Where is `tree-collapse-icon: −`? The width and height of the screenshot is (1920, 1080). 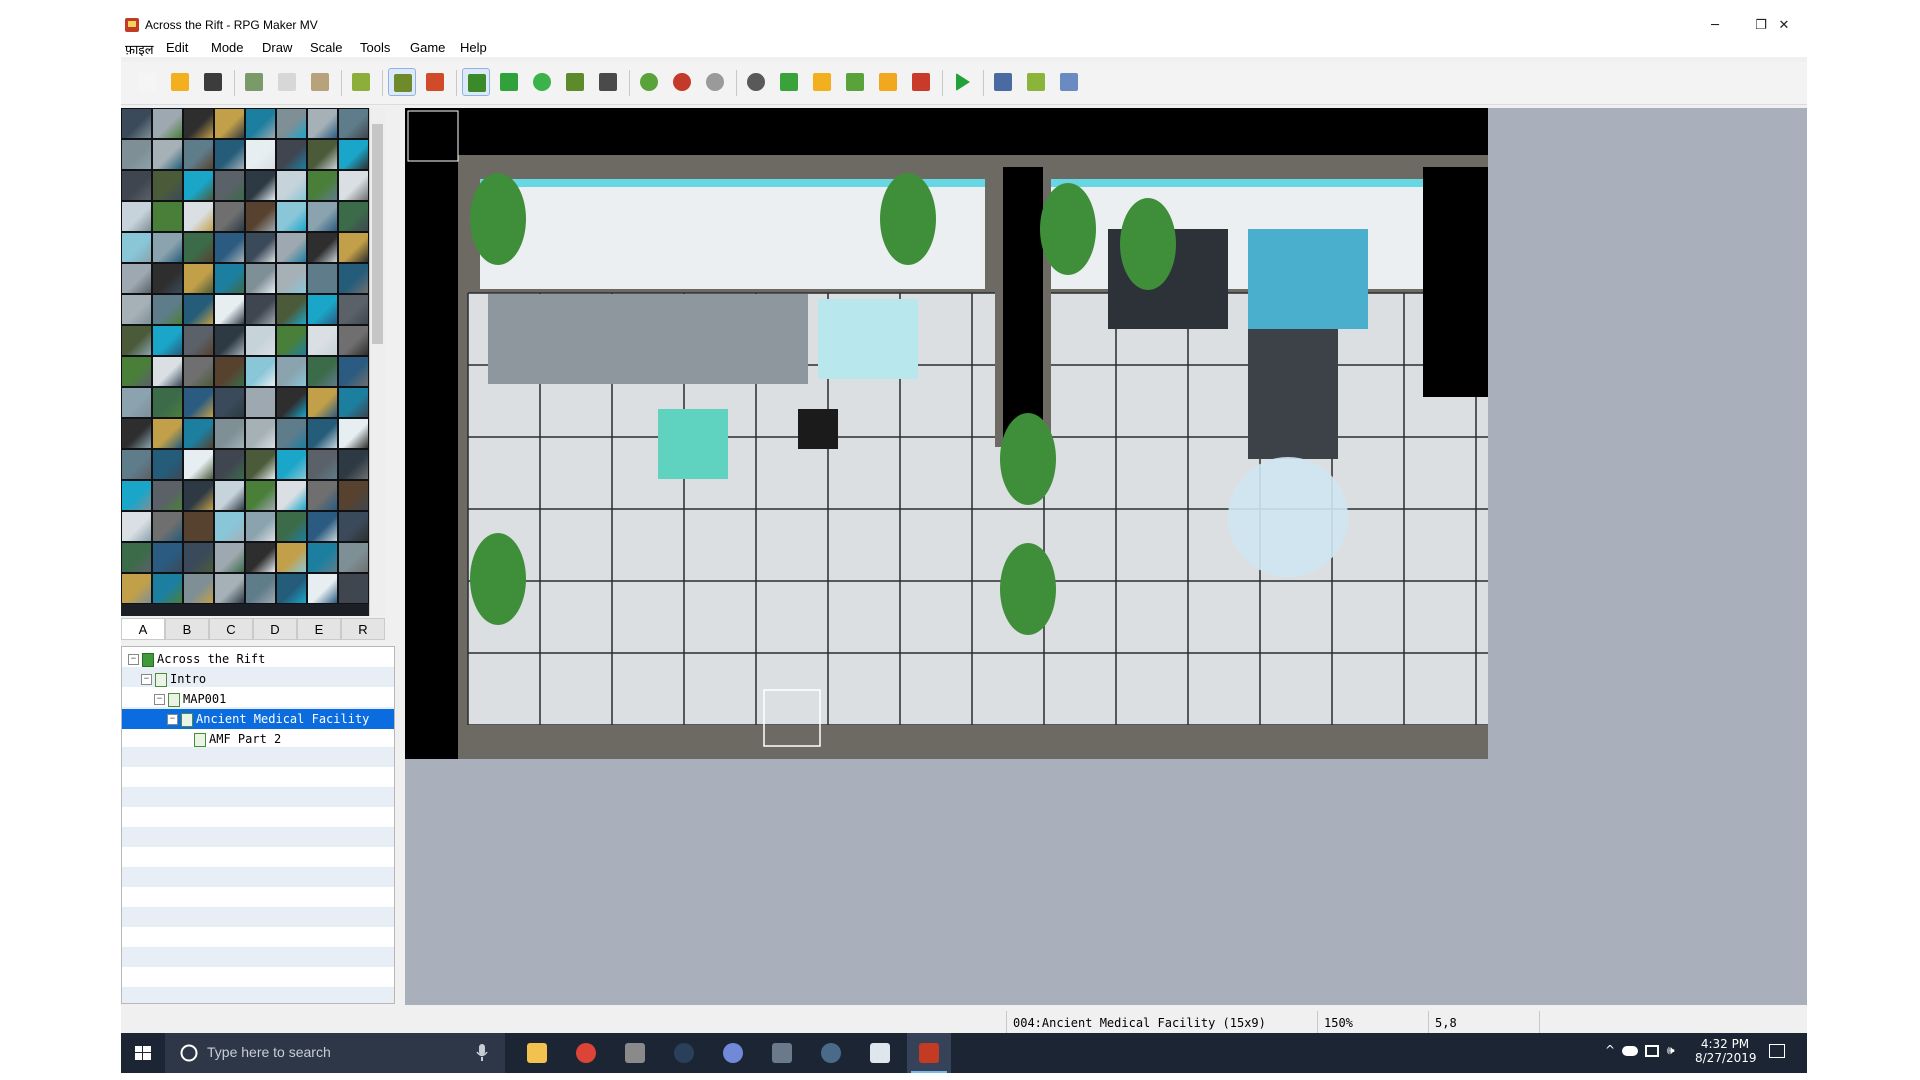
tree-collapse-icon: − is located at coordinates (172, 719).